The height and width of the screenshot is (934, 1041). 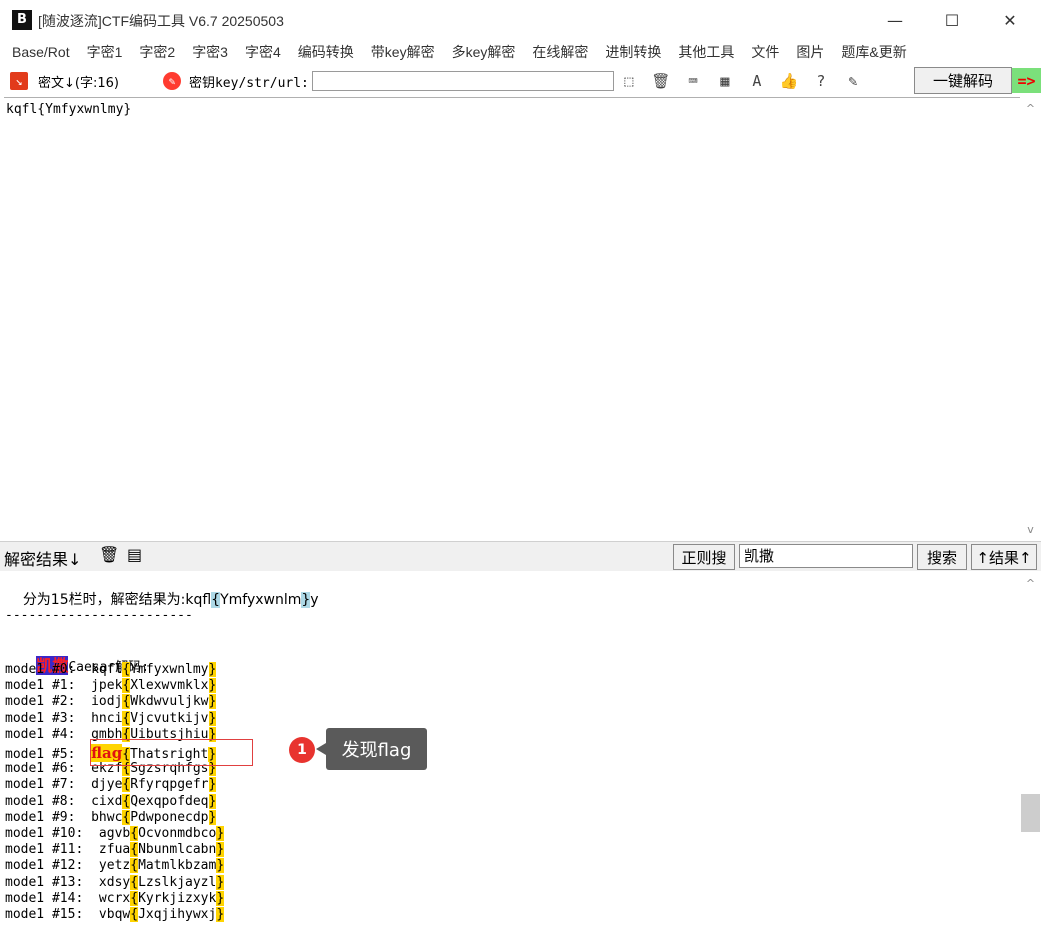 What do you see at coordinates (177, 866) in the screenshot?
I see `mode-inner: Matmlkbzam` at bounding box center [177, 866].